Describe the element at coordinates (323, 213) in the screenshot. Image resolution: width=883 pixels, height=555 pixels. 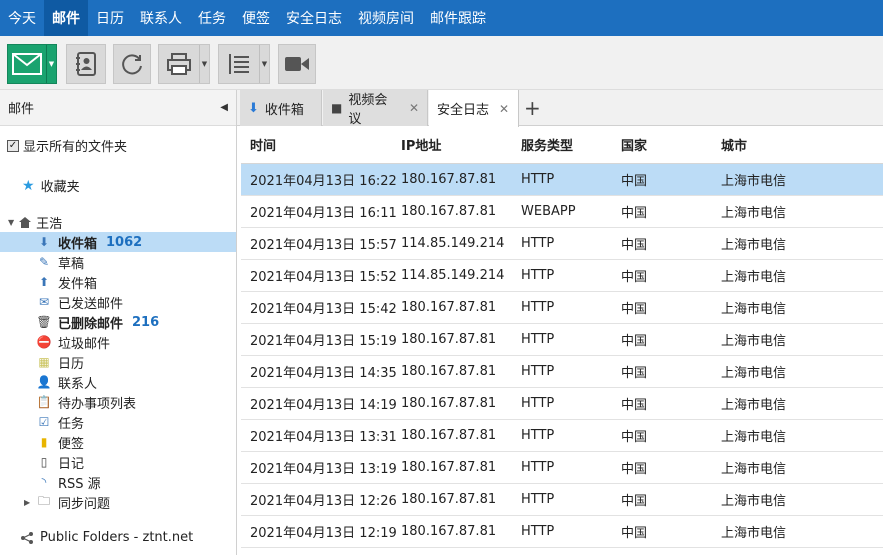
I see `table-cell: 2021年04月13日 16:11` at that location.